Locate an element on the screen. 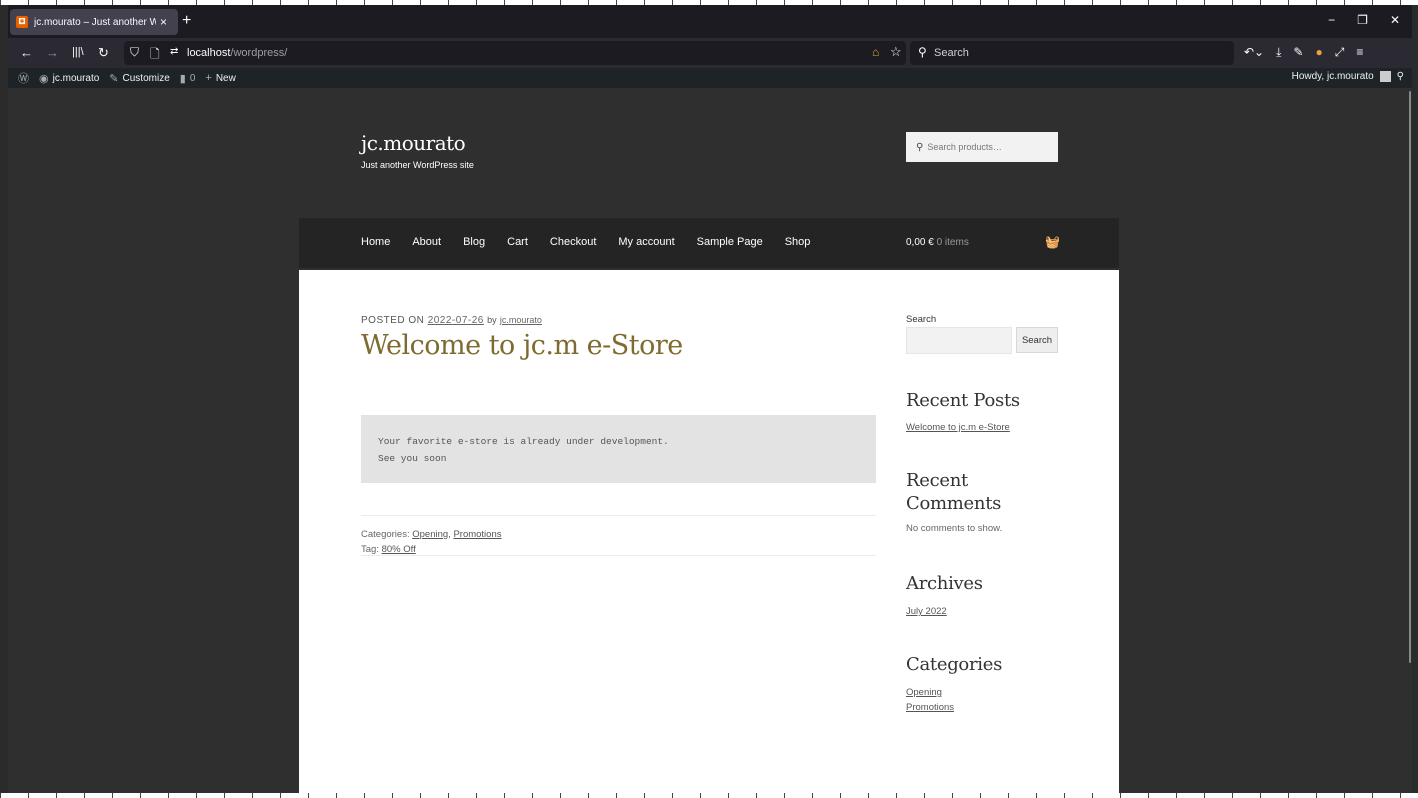 This screenshot has width=1418, height=798. menu-icon: ≡ is located at coordinates (1359, 52).